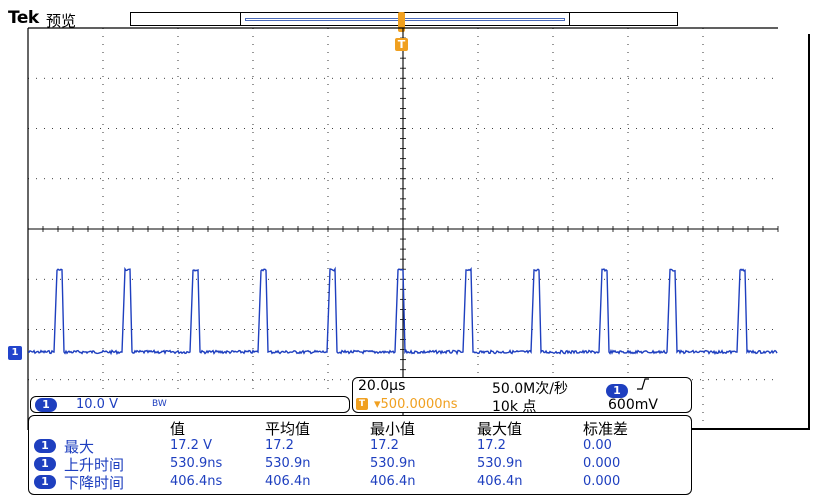 This screenshot has width=814, height=501. What do you see at coordinates (617, 391) in the screenshot?
I see `trigger-channel-badge: 1` at bounding box center [617, 391].